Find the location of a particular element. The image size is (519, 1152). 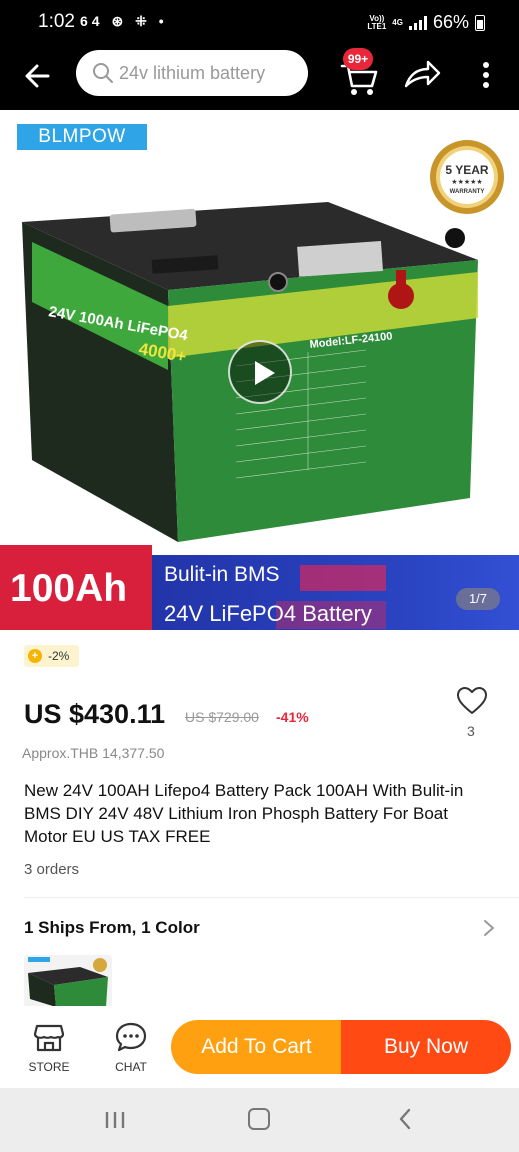

search-placeholder: 24v lithium battery is located at coordinates (192, 73).